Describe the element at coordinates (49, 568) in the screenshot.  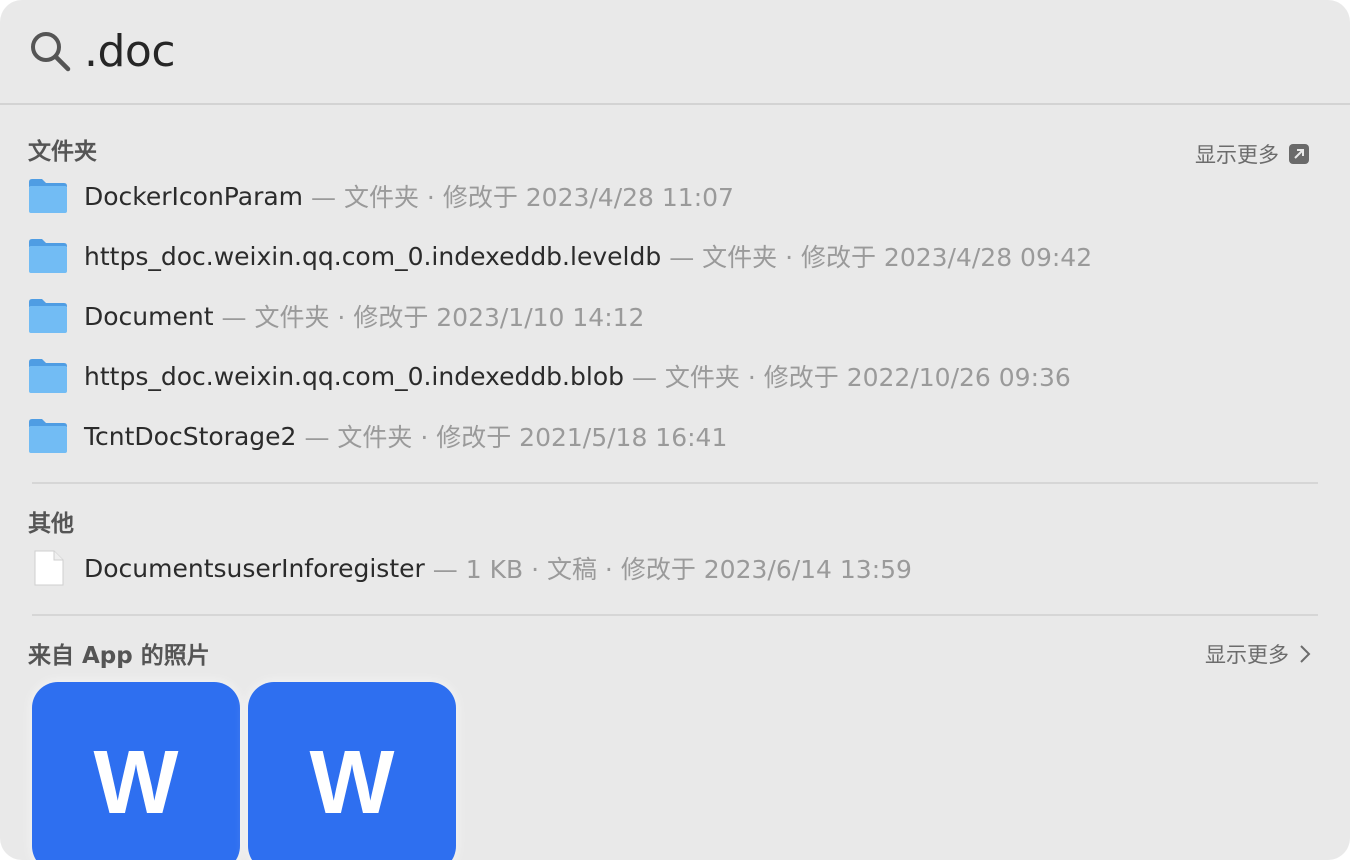
I see `document-icon` at that location.